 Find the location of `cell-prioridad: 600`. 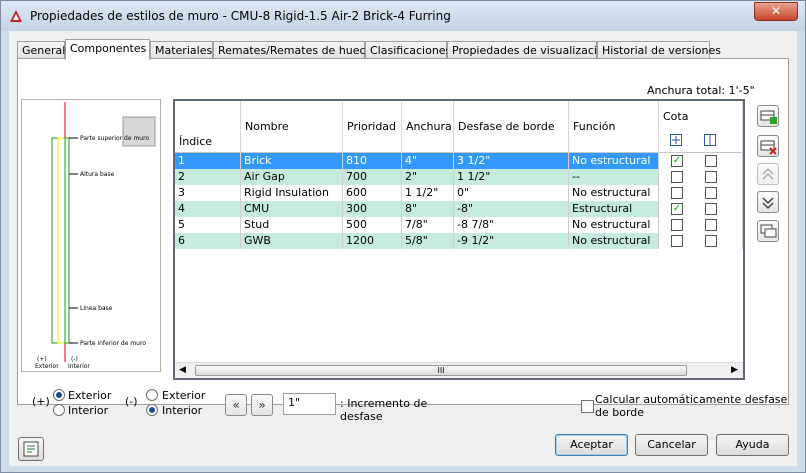

cell-prioridad: 600 is located at coordinates (372, 193).